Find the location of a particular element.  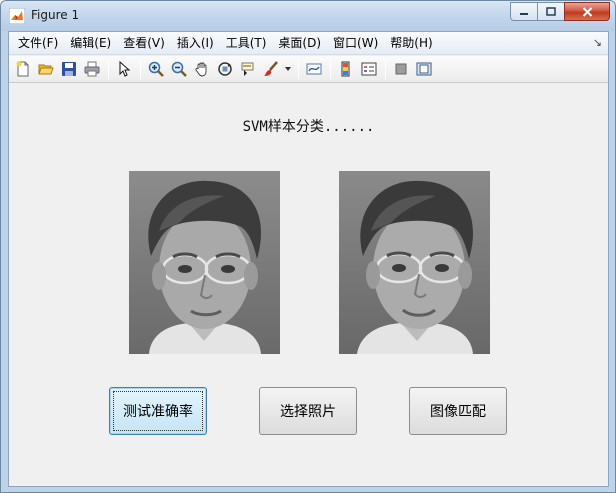

data-cursor-icon is located at coordinates (247, 69).